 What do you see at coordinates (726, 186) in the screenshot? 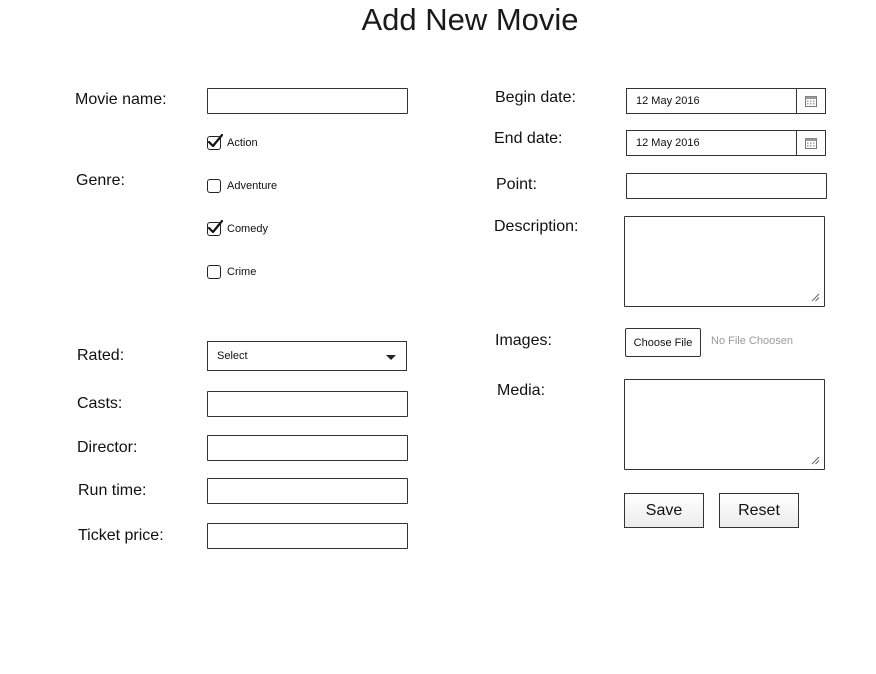
I see `point-input` at bounding box center [726, 186].